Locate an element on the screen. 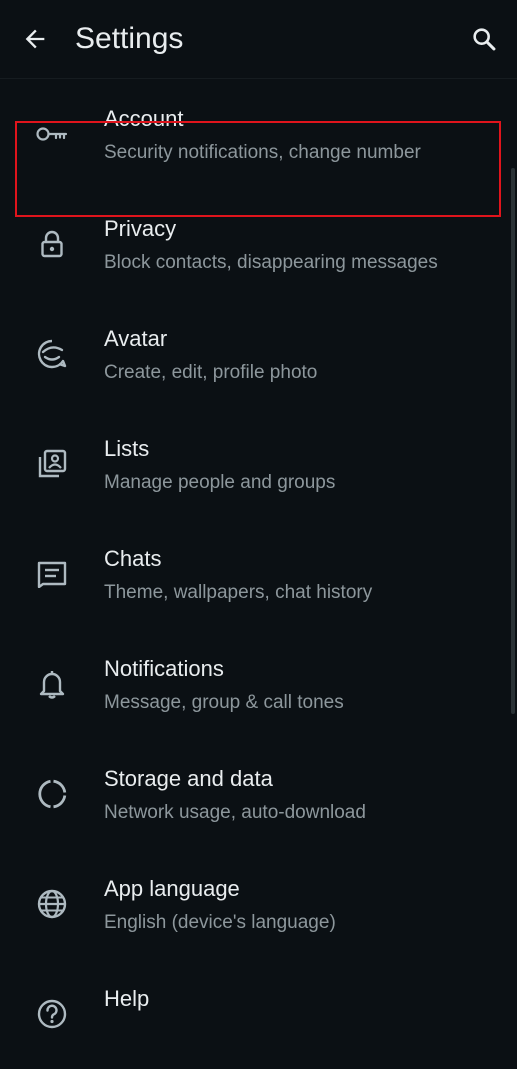  settings-item-chats: Chats Theme, wallpapers, chat history is located at coordinates (258, 574).